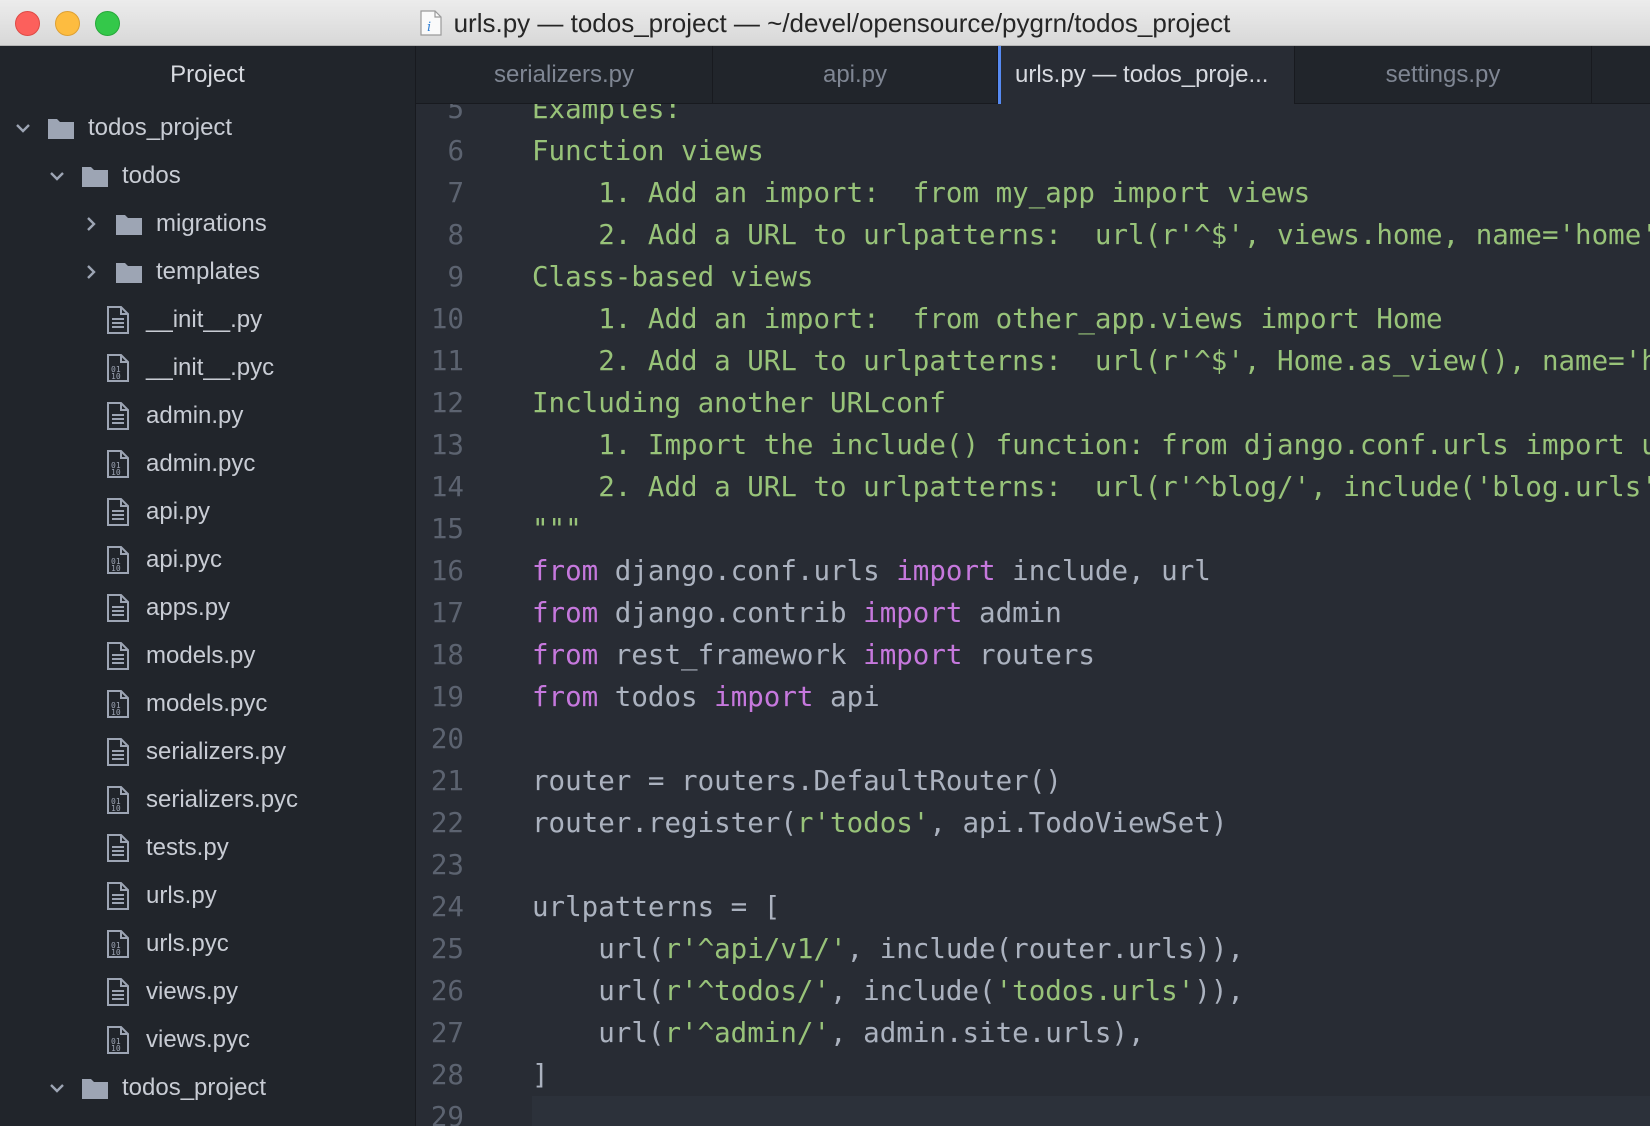 The width and height of the screenshot is (1650, 1126). Describe the element at coordinates (447, 697) in the screenshot. I see `line-number: 19` at that location.